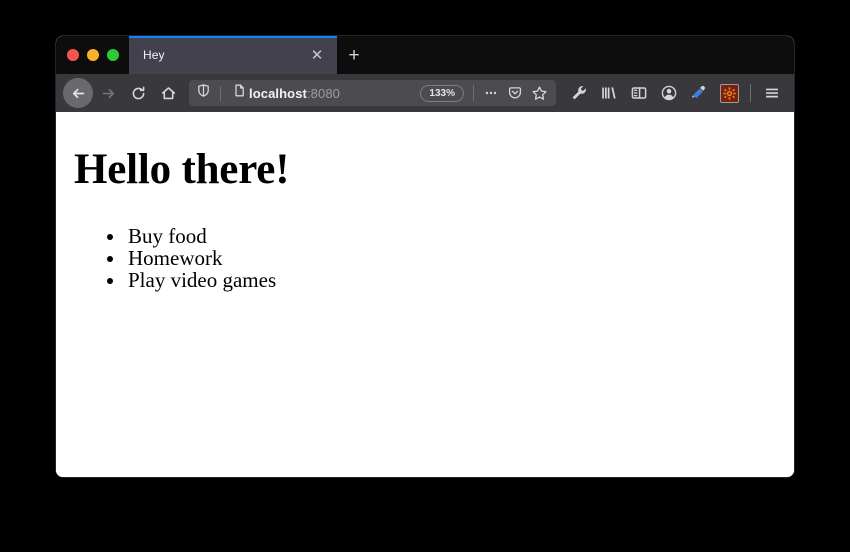 This screenshot has width=850, height=552. What do you see at coordinates (639, 93) in the screenshot?
I see `sidebar-icon` at bounding box center [639, 93].